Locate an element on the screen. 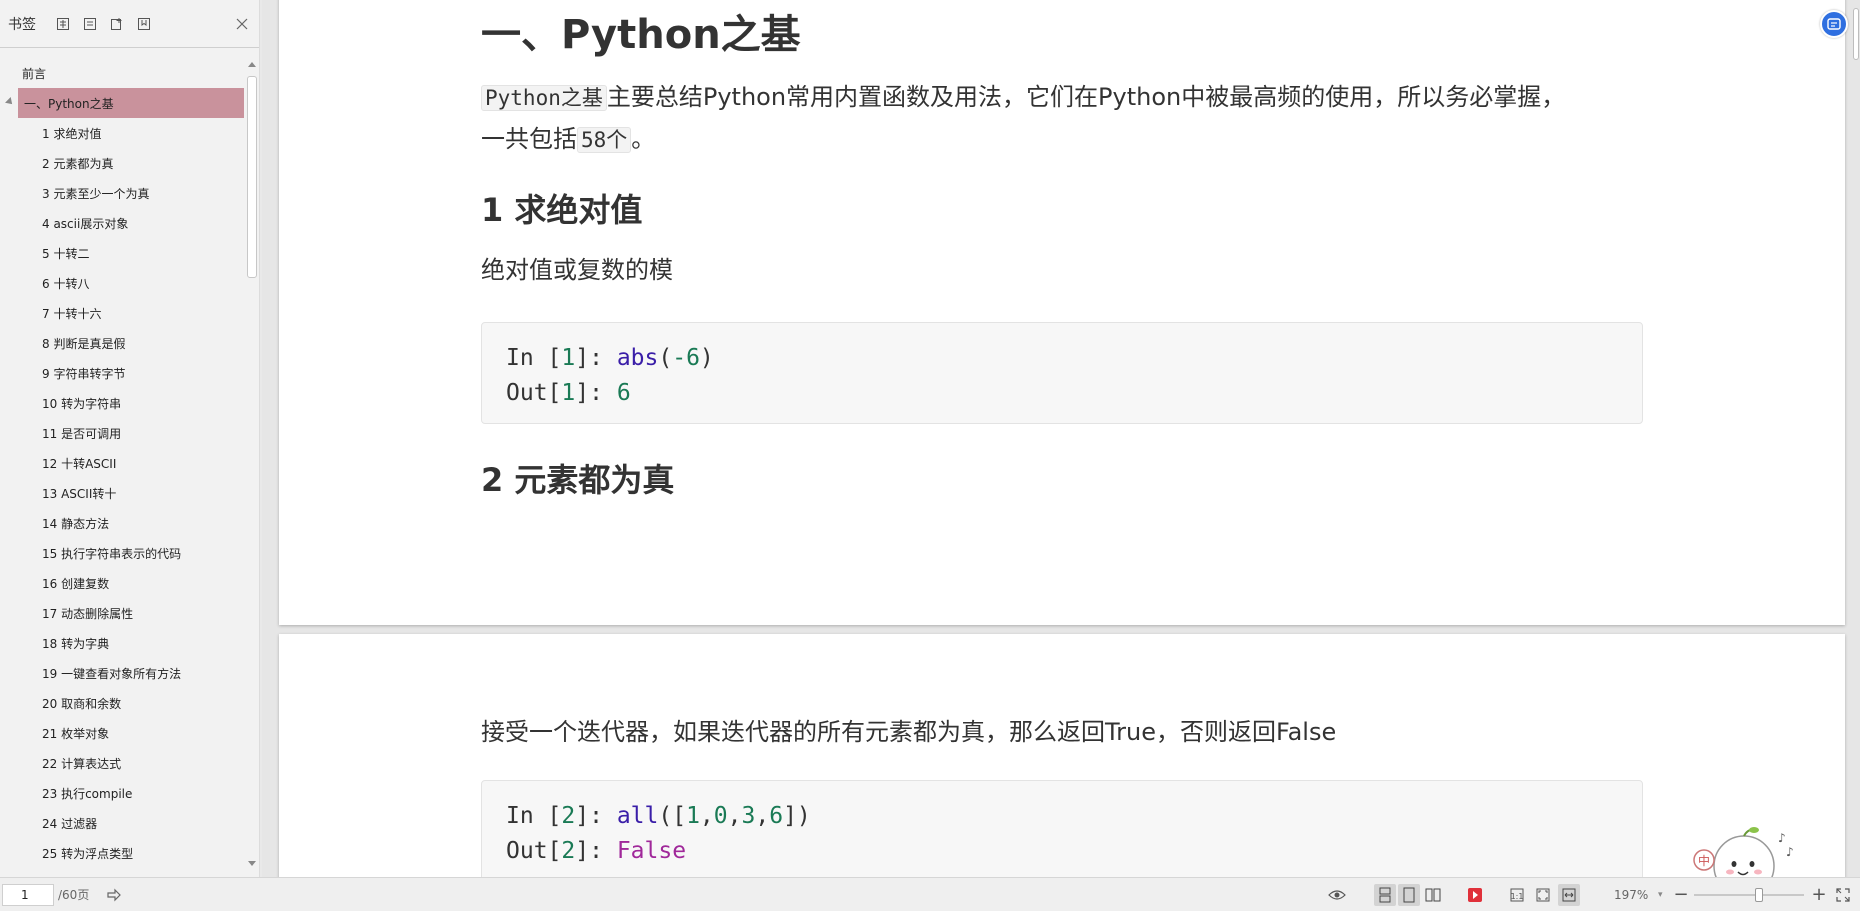 This screenshot has height=911, width=1860. two-page-icon is located at coordinates (1433, 895).